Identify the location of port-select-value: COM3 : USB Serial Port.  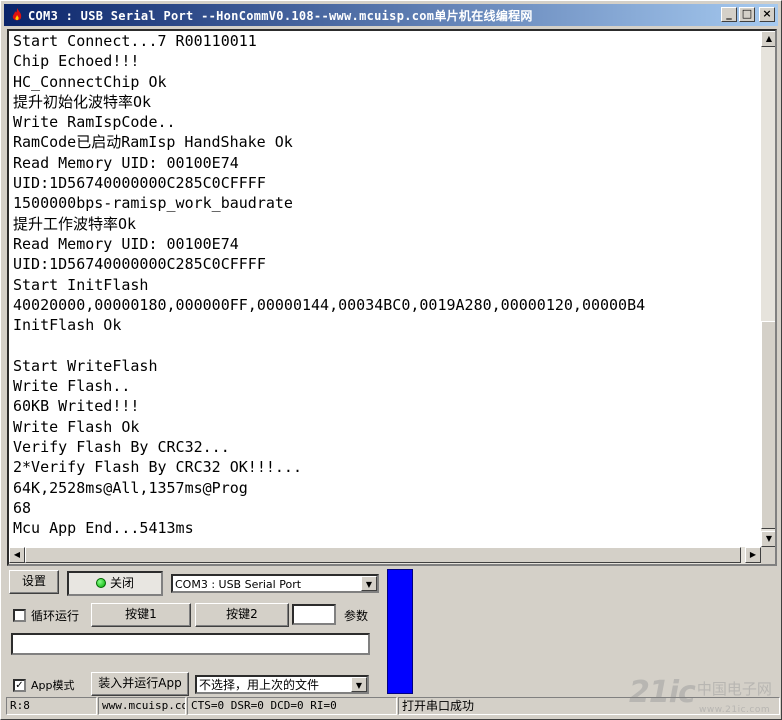
(238, 584).